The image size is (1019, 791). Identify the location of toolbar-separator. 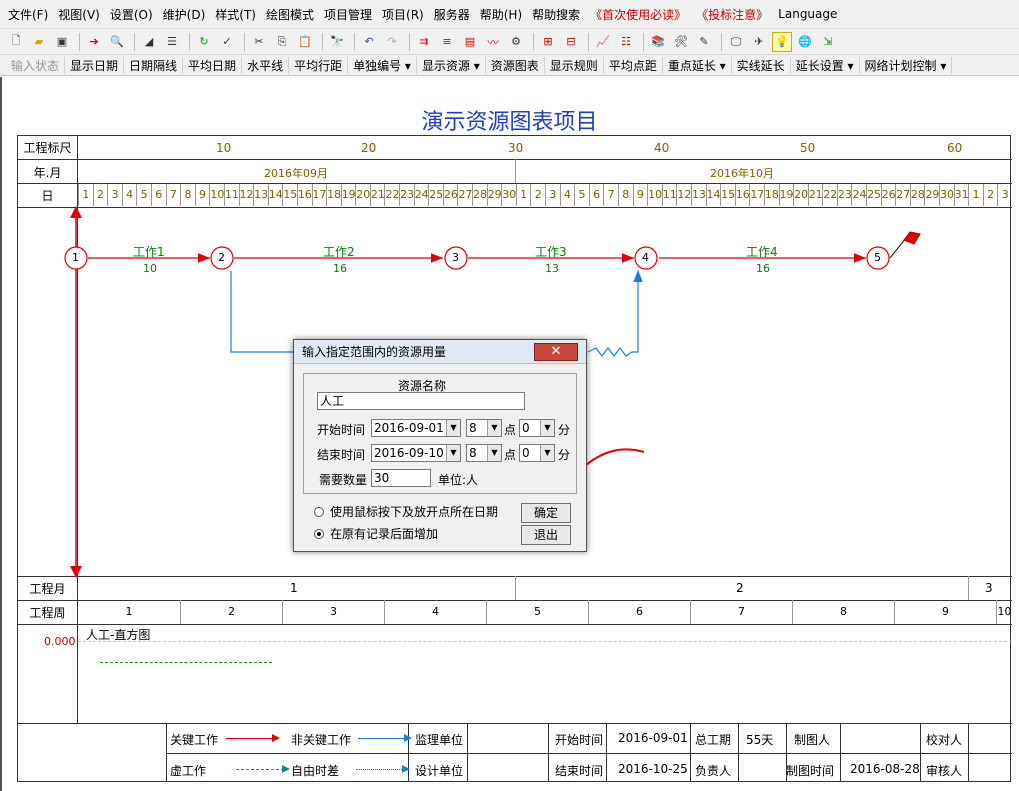
(588, 41).